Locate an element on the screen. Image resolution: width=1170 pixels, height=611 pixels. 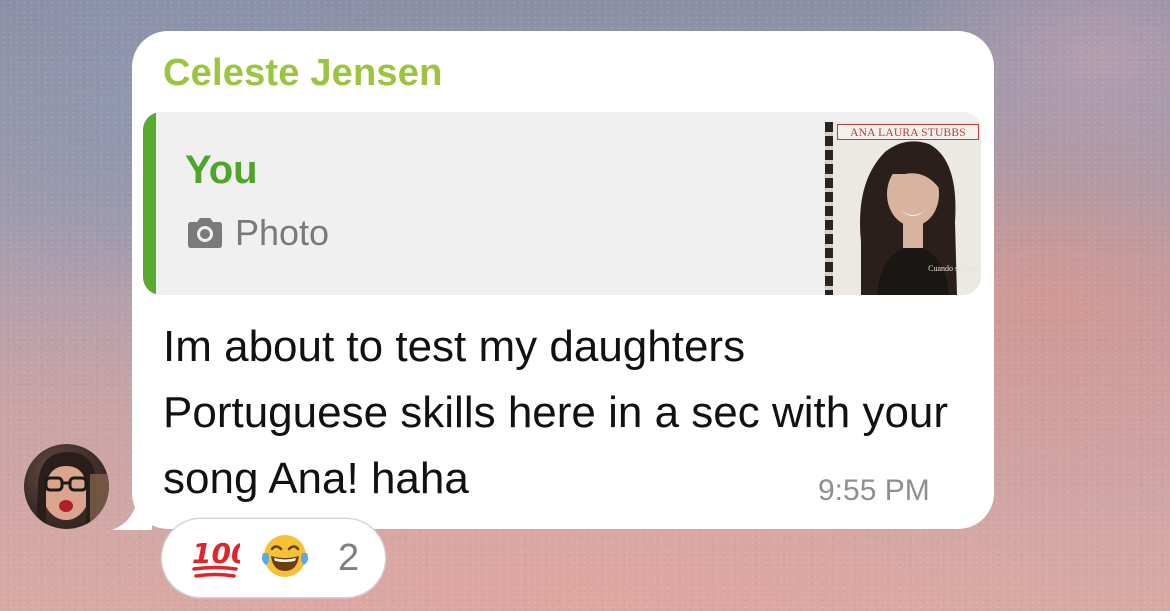
face-with-tears-of-joy-emoji is located at coordinates (285, 556).